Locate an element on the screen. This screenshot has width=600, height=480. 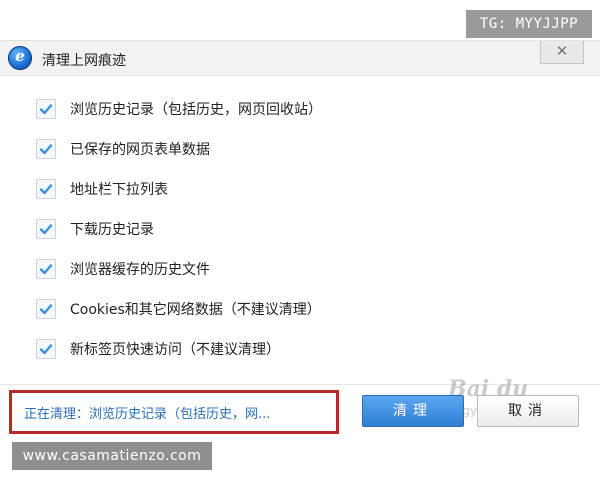
dialog-title-bar: e 清理上网痕迹 ✕ is located at coordinates (300, 58).